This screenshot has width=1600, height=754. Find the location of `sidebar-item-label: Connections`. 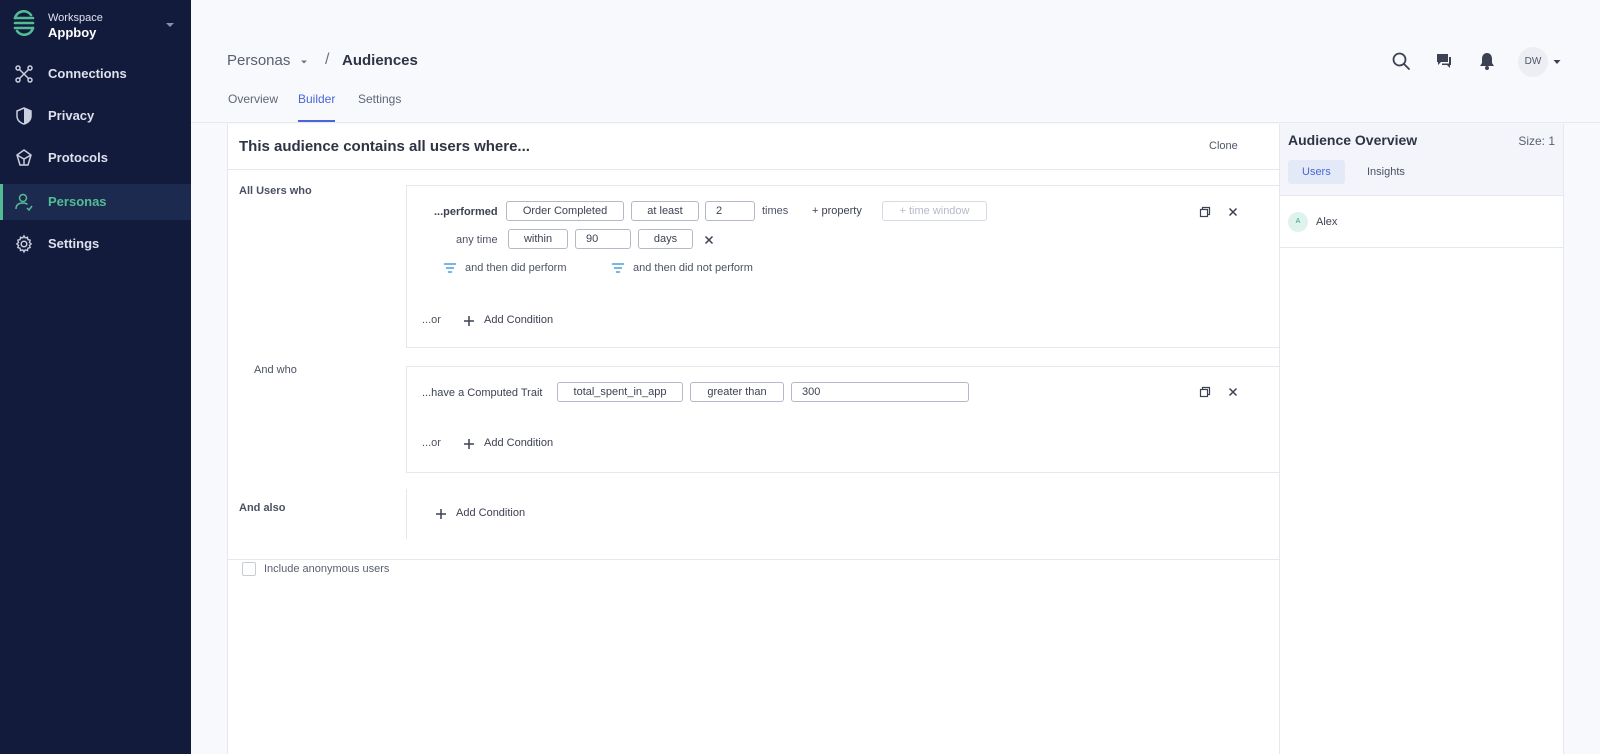

sidebar-item-label: Connections is located at coordinates (87, 73).